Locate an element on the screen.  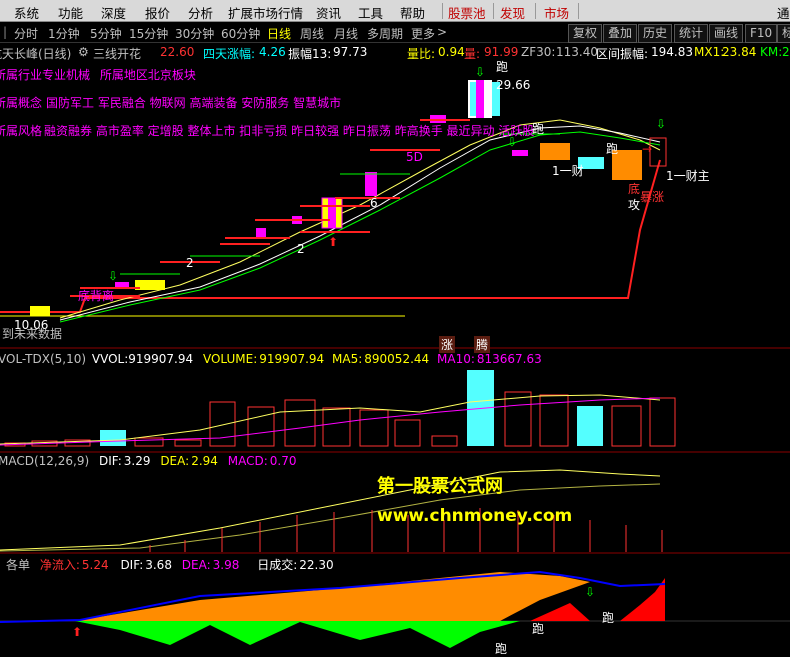
flow-dif-label: DIF: is located at coordinates (132, 565).